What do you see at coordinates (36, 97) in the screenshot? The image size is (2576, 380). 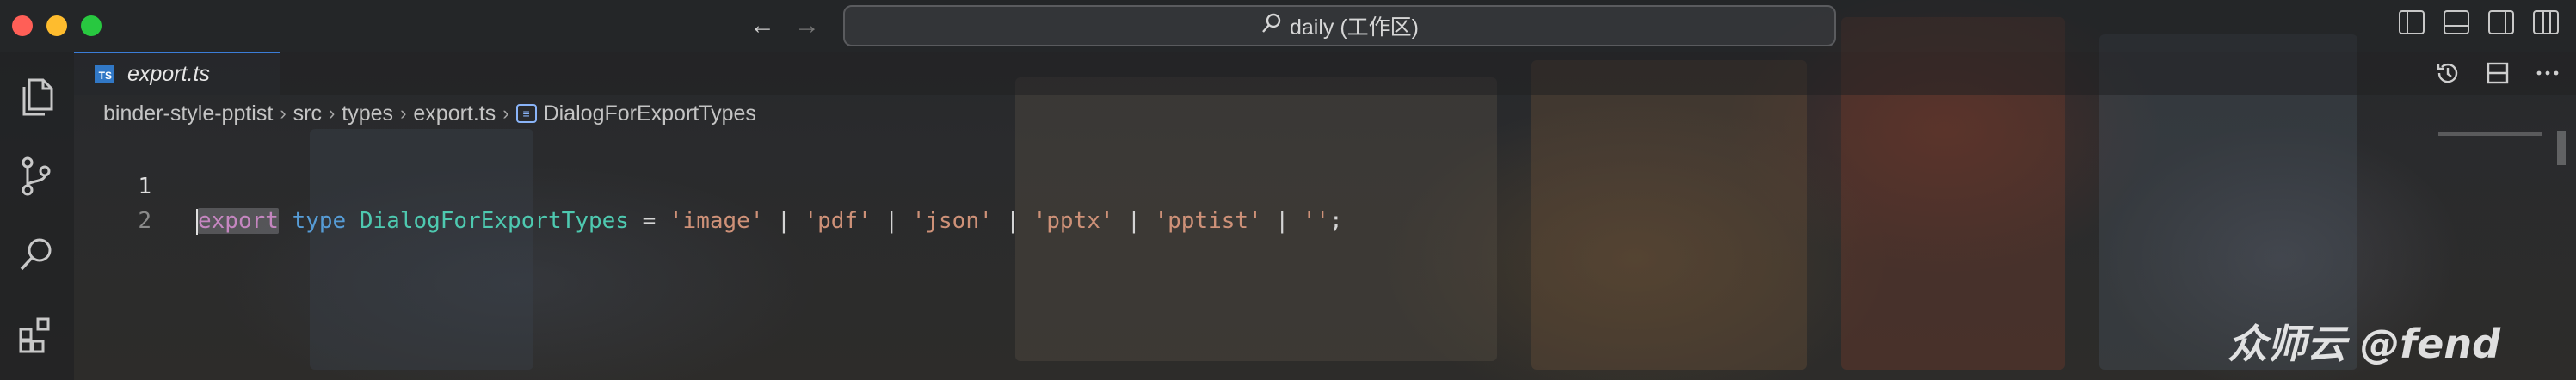 I see `explorer-icon` at bounding box center [36, 97].